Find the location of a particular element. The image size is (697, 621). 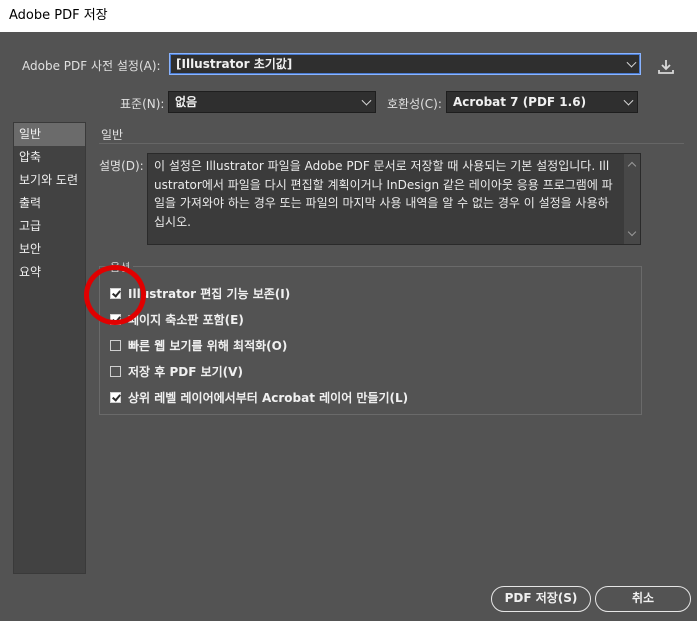

sidebar-item-general: 일반 is located at coordinates (49, 134).